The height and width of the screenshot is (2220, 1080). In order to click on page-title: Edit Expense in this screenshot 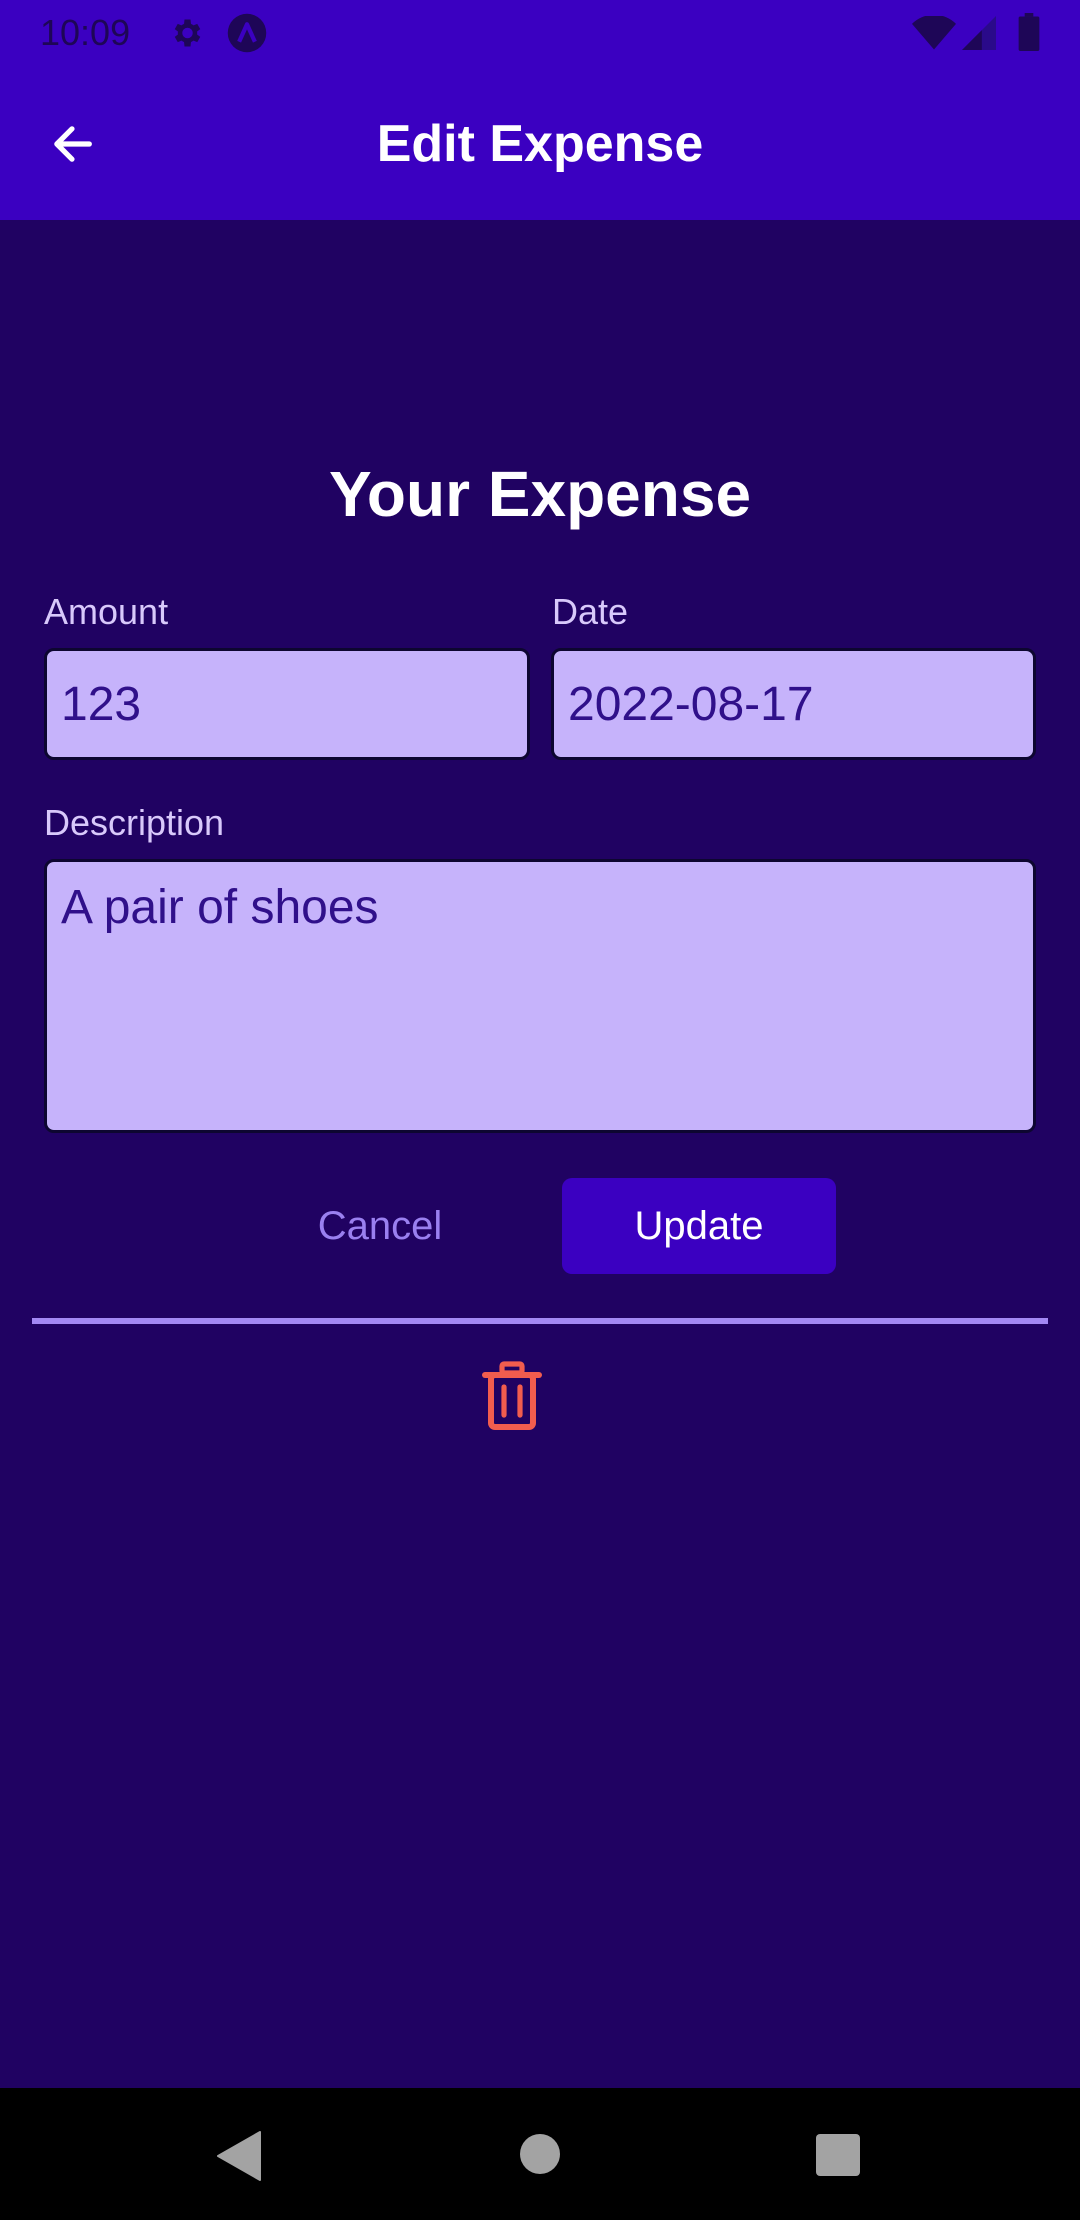, I will do `click(540, 144)`.